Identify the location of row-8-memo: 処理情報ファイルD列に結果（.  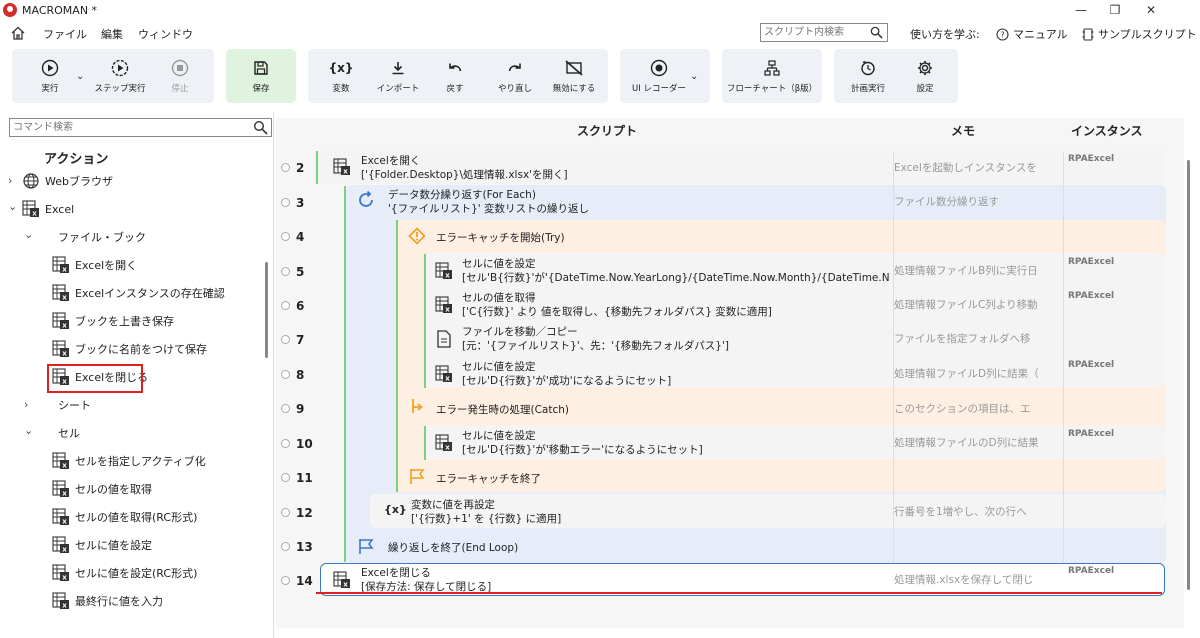
(977, 373).